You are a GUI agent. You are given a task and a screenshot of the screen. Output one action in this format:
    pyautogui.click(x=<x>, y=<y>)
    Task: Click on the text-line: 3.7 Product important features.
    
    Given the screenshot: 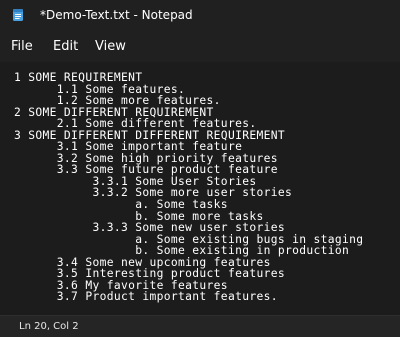 What is the action you would take?
    pyautogui.click(x=146, y=297)
    